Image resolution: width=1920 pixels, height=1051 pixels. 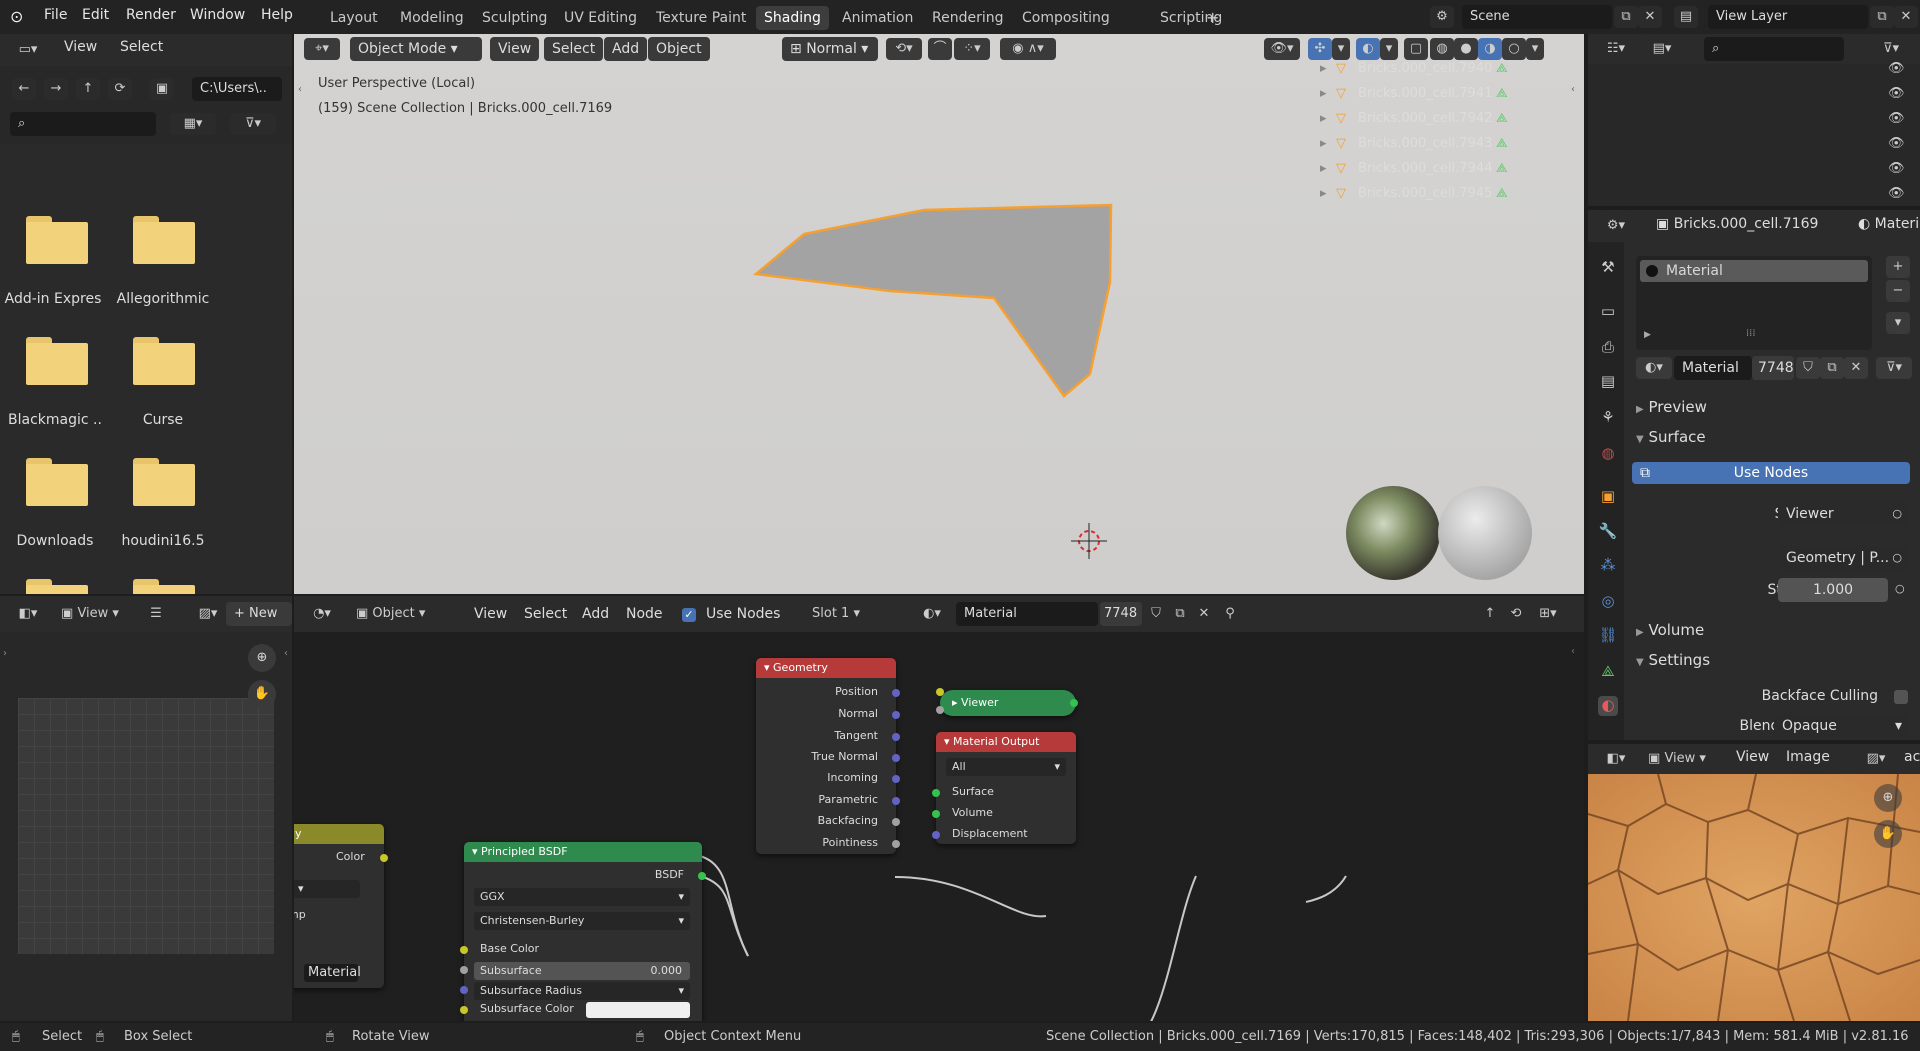 What do you see at coordinates (1671, 407) in the screenshot?
I see `panel-preview: ▶ Preview` at bounding box center [1671, 407].